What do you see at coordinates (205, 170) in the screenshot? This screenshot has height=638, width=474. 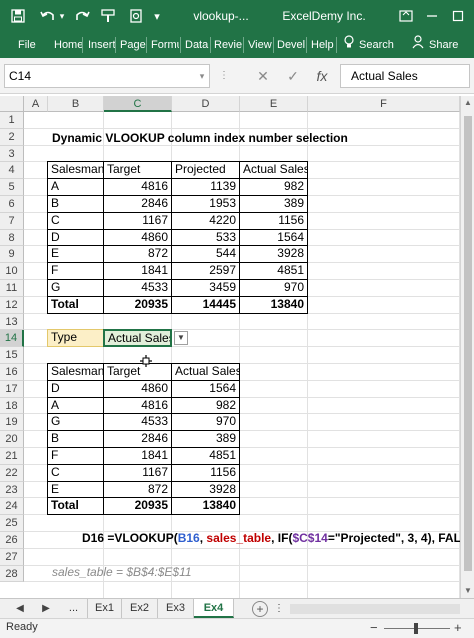 I see `table1-header-cell: Projected` at bounding box center [205, 170].